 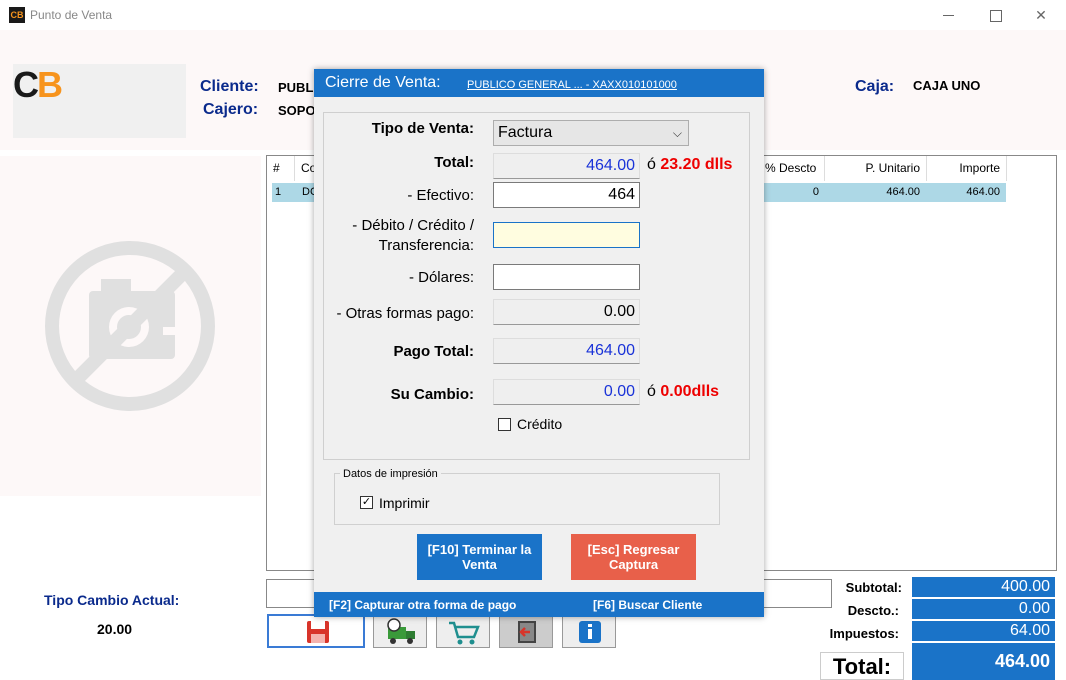 What do you see at coordinates (71, 15) in the screenshot?
I see `window-title: Punto de Venta` at bounding box center [71, 15].